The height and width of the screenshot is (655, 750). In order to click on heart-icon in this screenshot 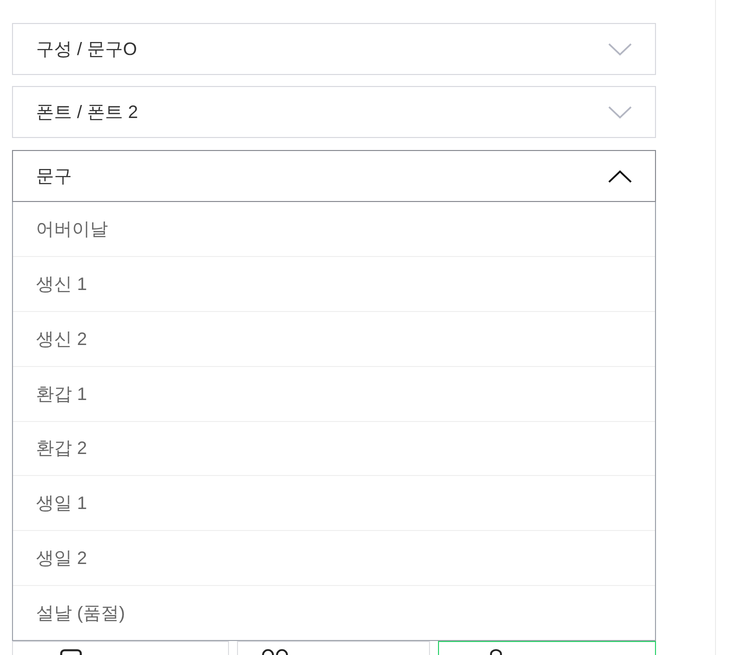, I will do `click(275, 652)`.